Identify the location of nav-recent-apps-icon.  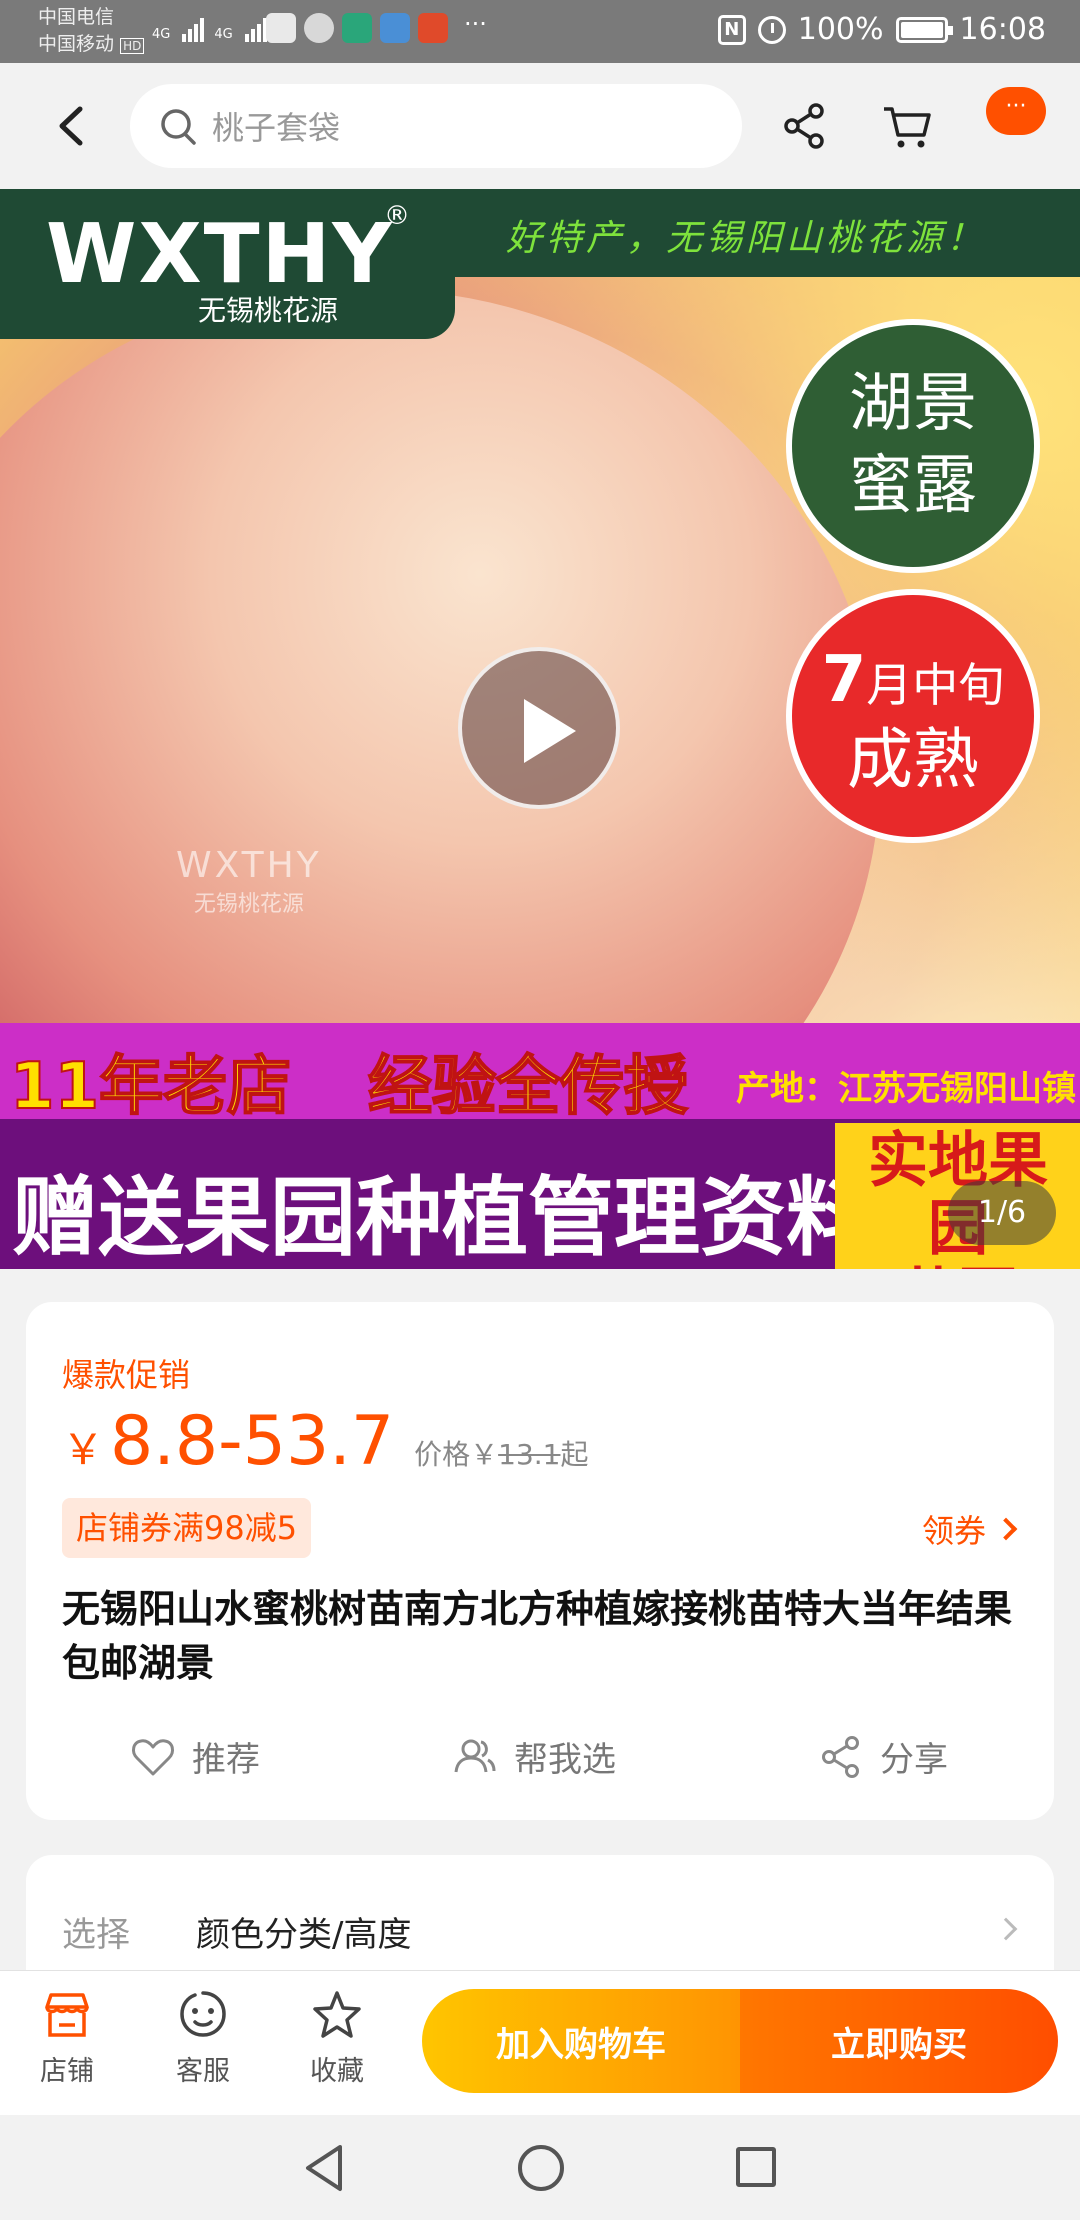
(756, 2167).